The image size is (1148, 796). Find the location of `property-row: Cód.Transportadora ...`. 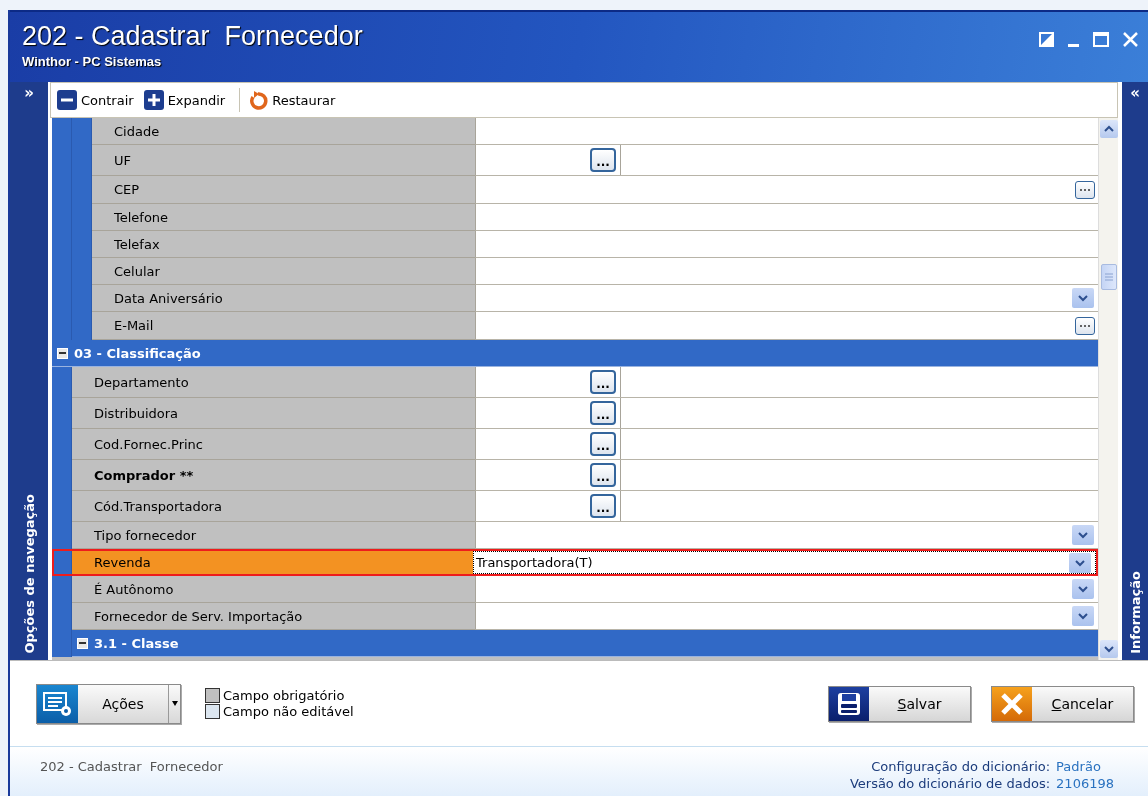

property-row: Cód.Transportadora ... is located at coordinates (575, 506).